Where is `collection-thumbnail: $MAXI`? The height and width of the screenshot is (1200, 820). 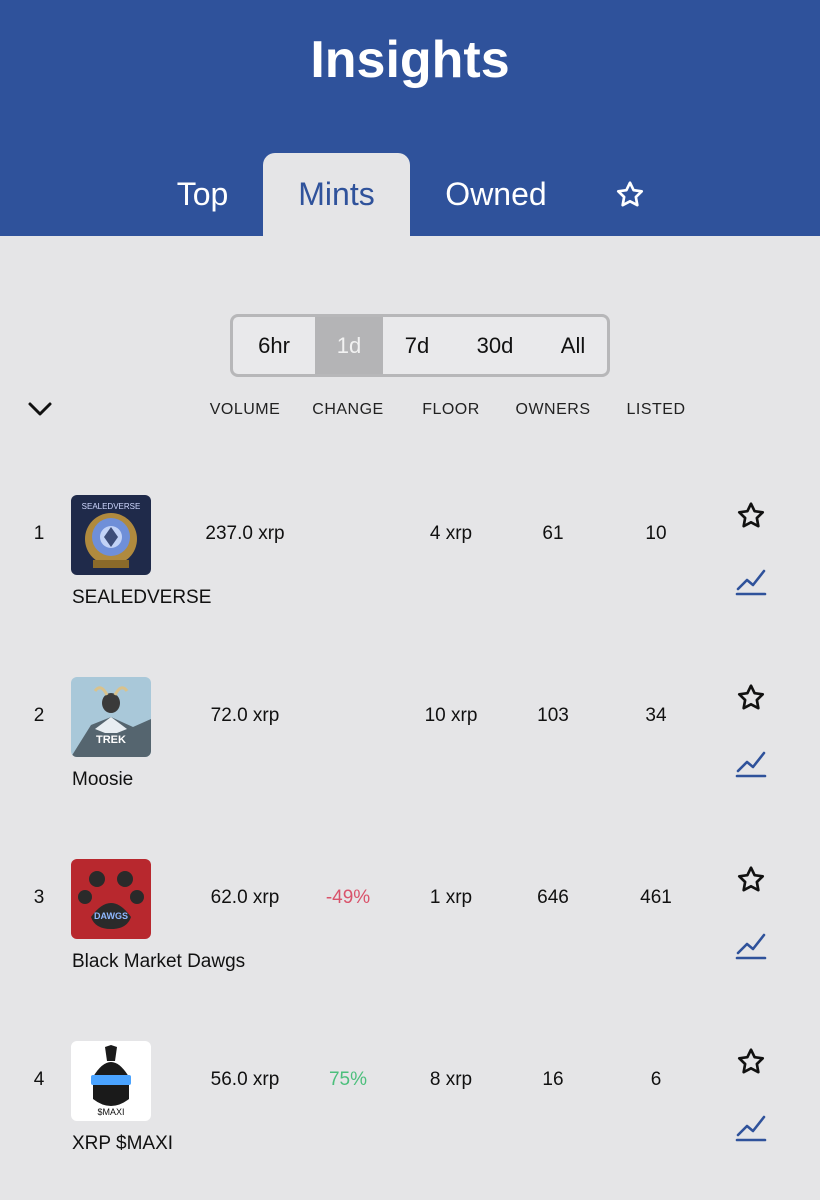 collection-thumbnail: $MAXI is located at coordinates (111, 1081).